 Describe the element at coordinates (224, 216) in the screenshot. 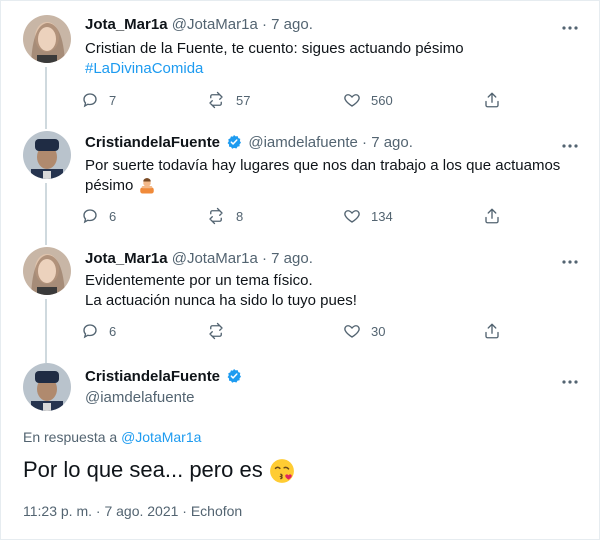

I see `retweet-button: 8` at that location.